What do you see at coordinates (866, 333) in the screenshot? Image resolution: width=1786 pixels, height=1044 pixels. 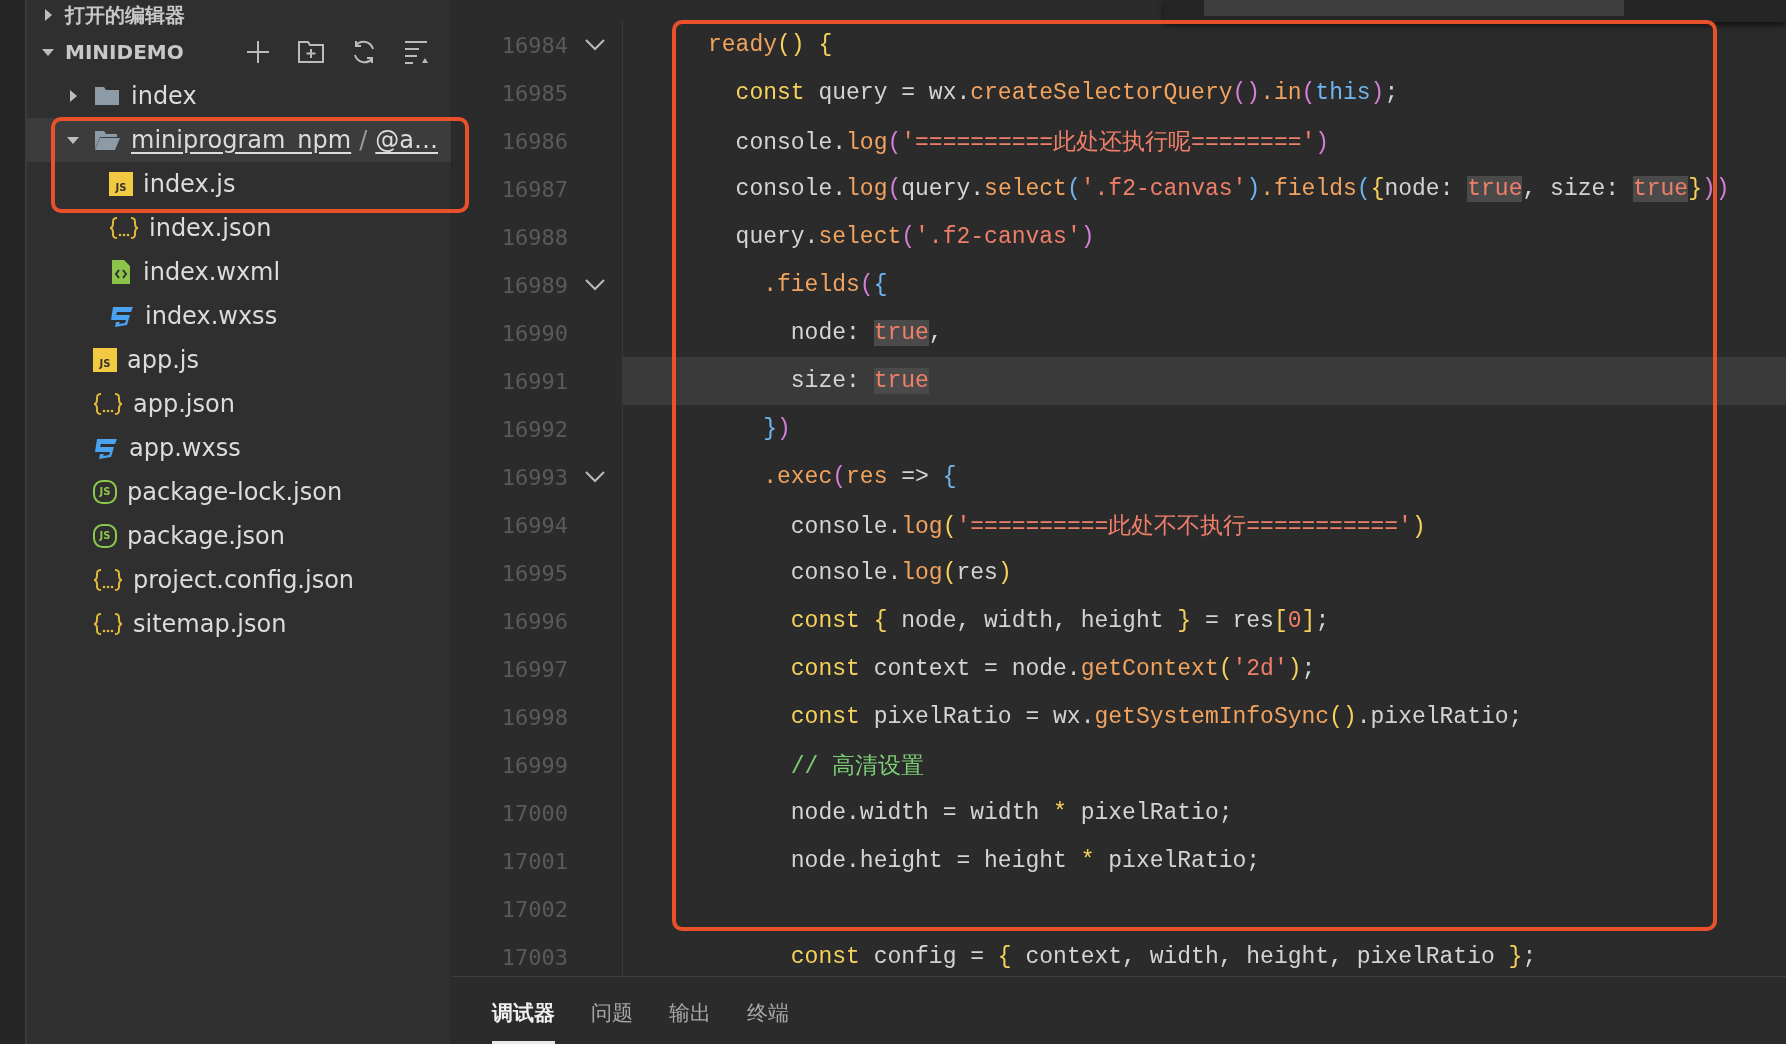 I see `code-line: node: true,` at bounding box center [866, 333].